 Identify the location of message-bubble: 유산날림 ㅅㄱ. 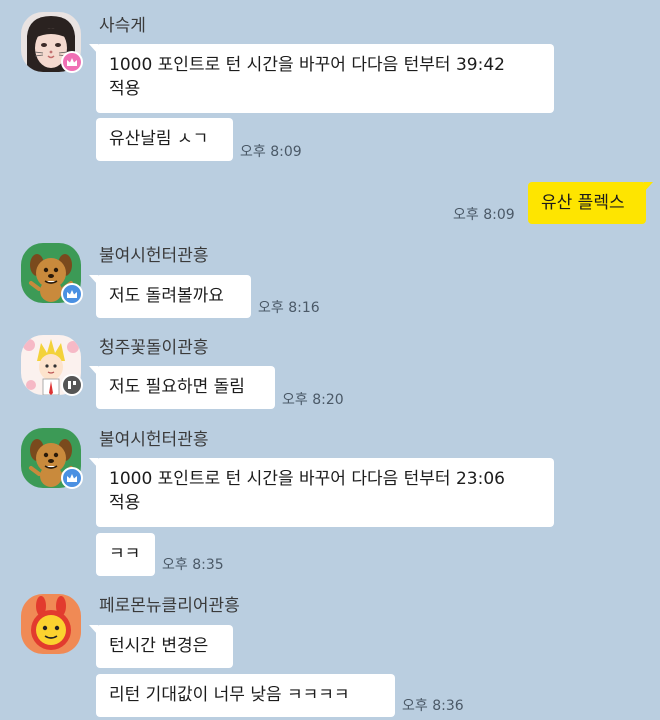
(164, 139).